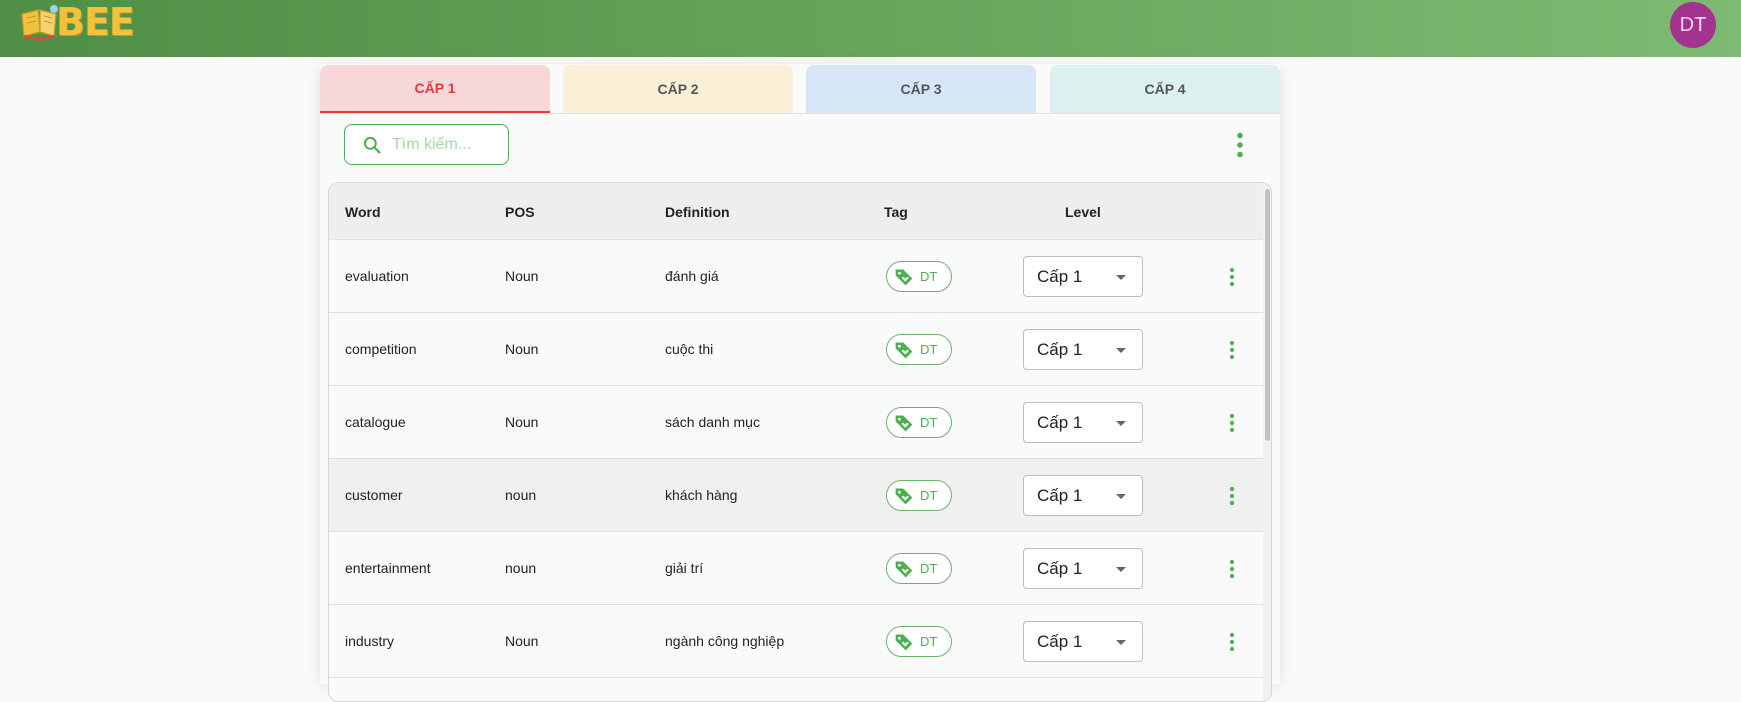  I want to click on word-cell: customer, so click(374, 495).